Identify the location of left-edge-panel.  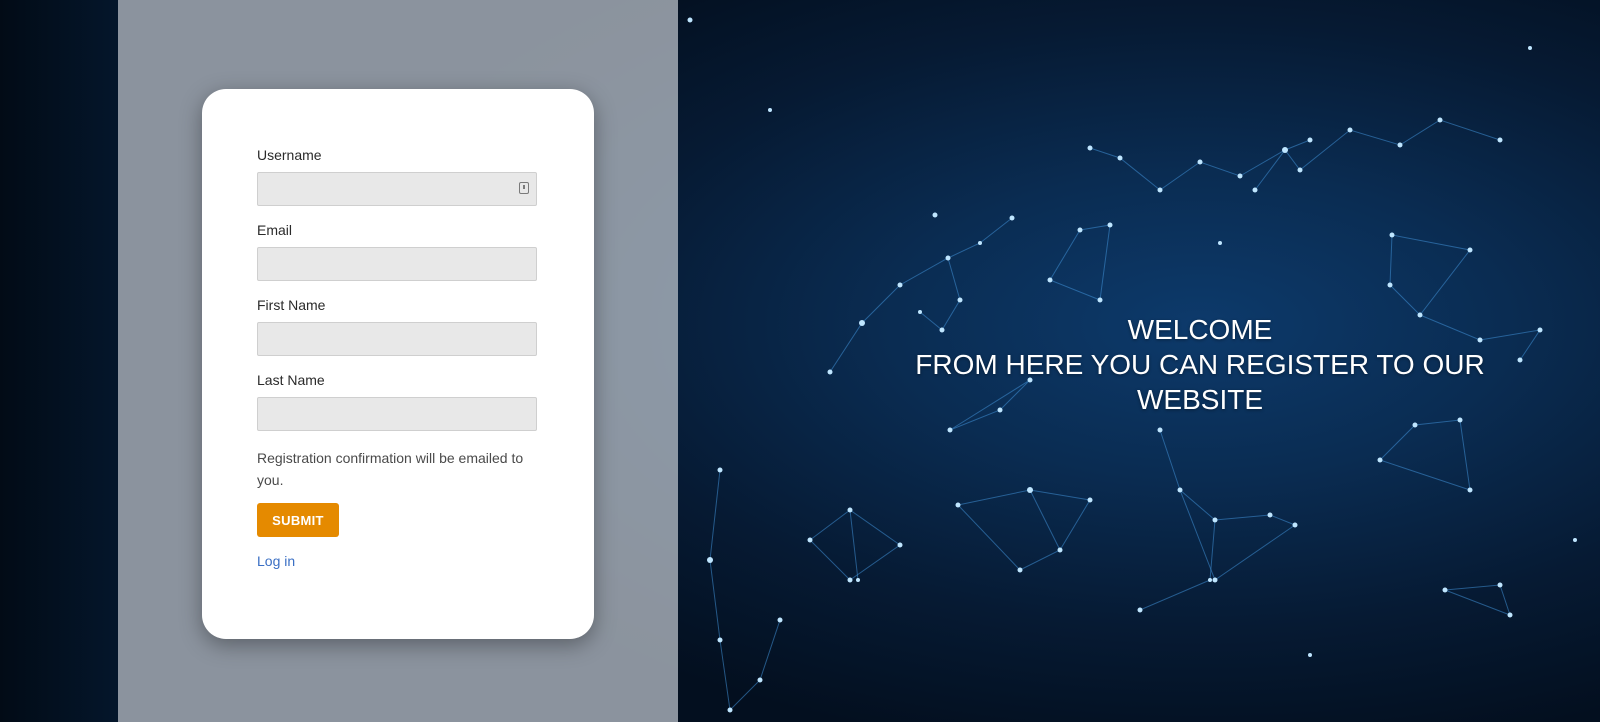
(59, 361).